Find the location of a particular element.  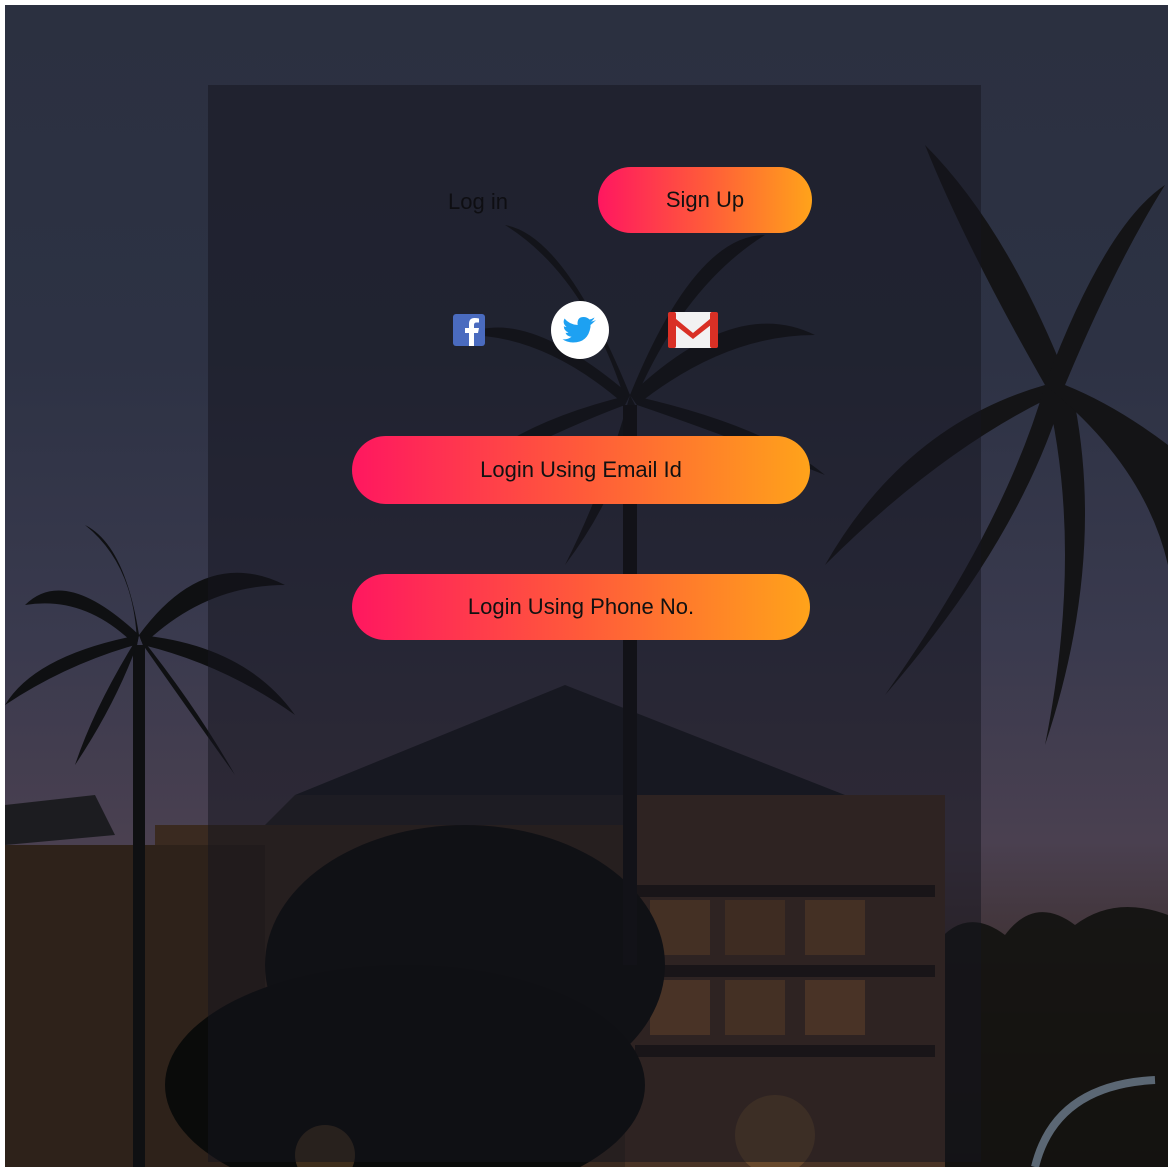

twitter-button is located at coordinates (580, 330).